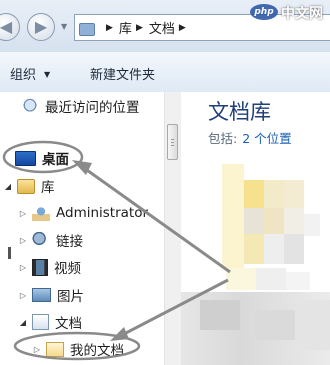  I want to click on library-title: 文档库, so click(239, 112).